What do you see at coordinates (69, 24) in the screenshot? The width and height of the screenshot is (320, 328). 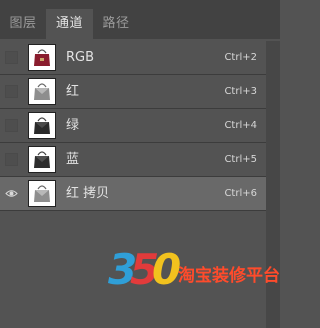 I see `tab-channels: 通道` at bounding box center [69, 24].